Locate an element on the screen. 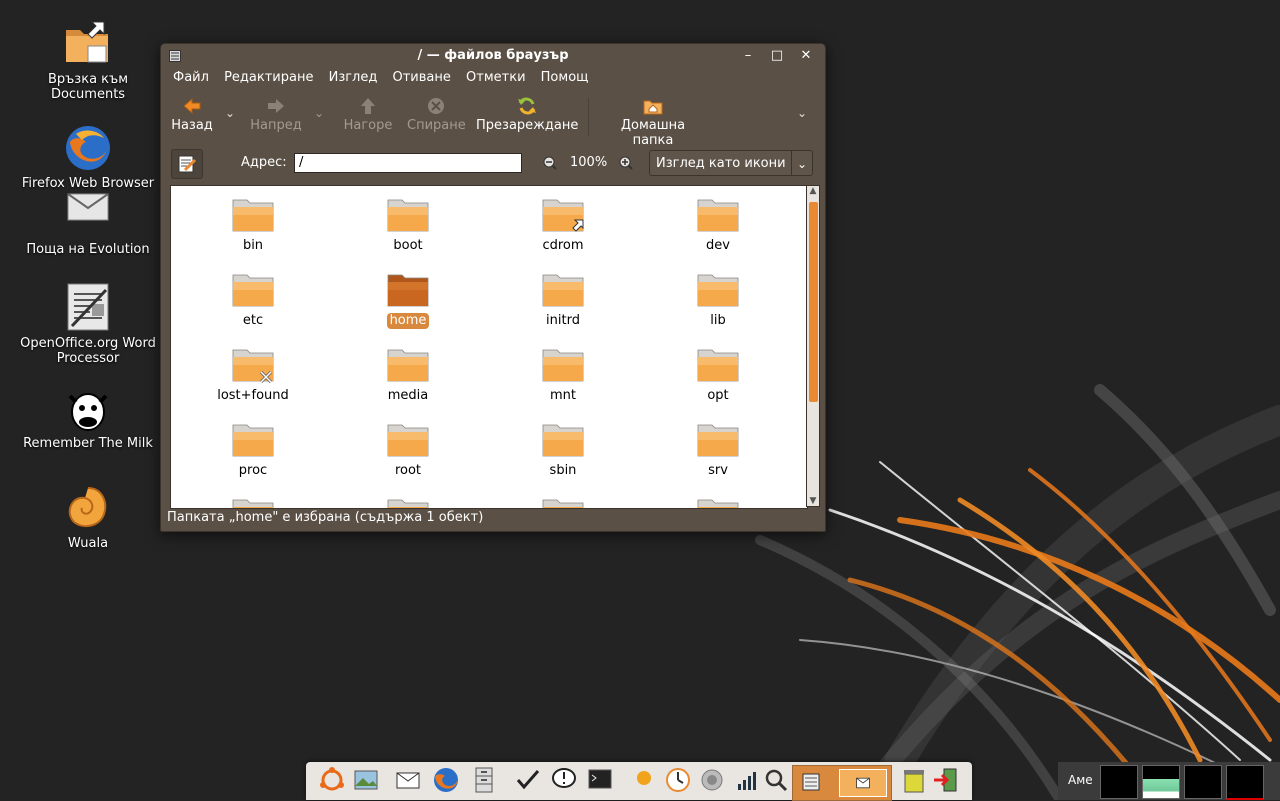 The width and height of the screenshot is (1280, 801). reload-button: Презареждане is located at coordinates (527, 114).